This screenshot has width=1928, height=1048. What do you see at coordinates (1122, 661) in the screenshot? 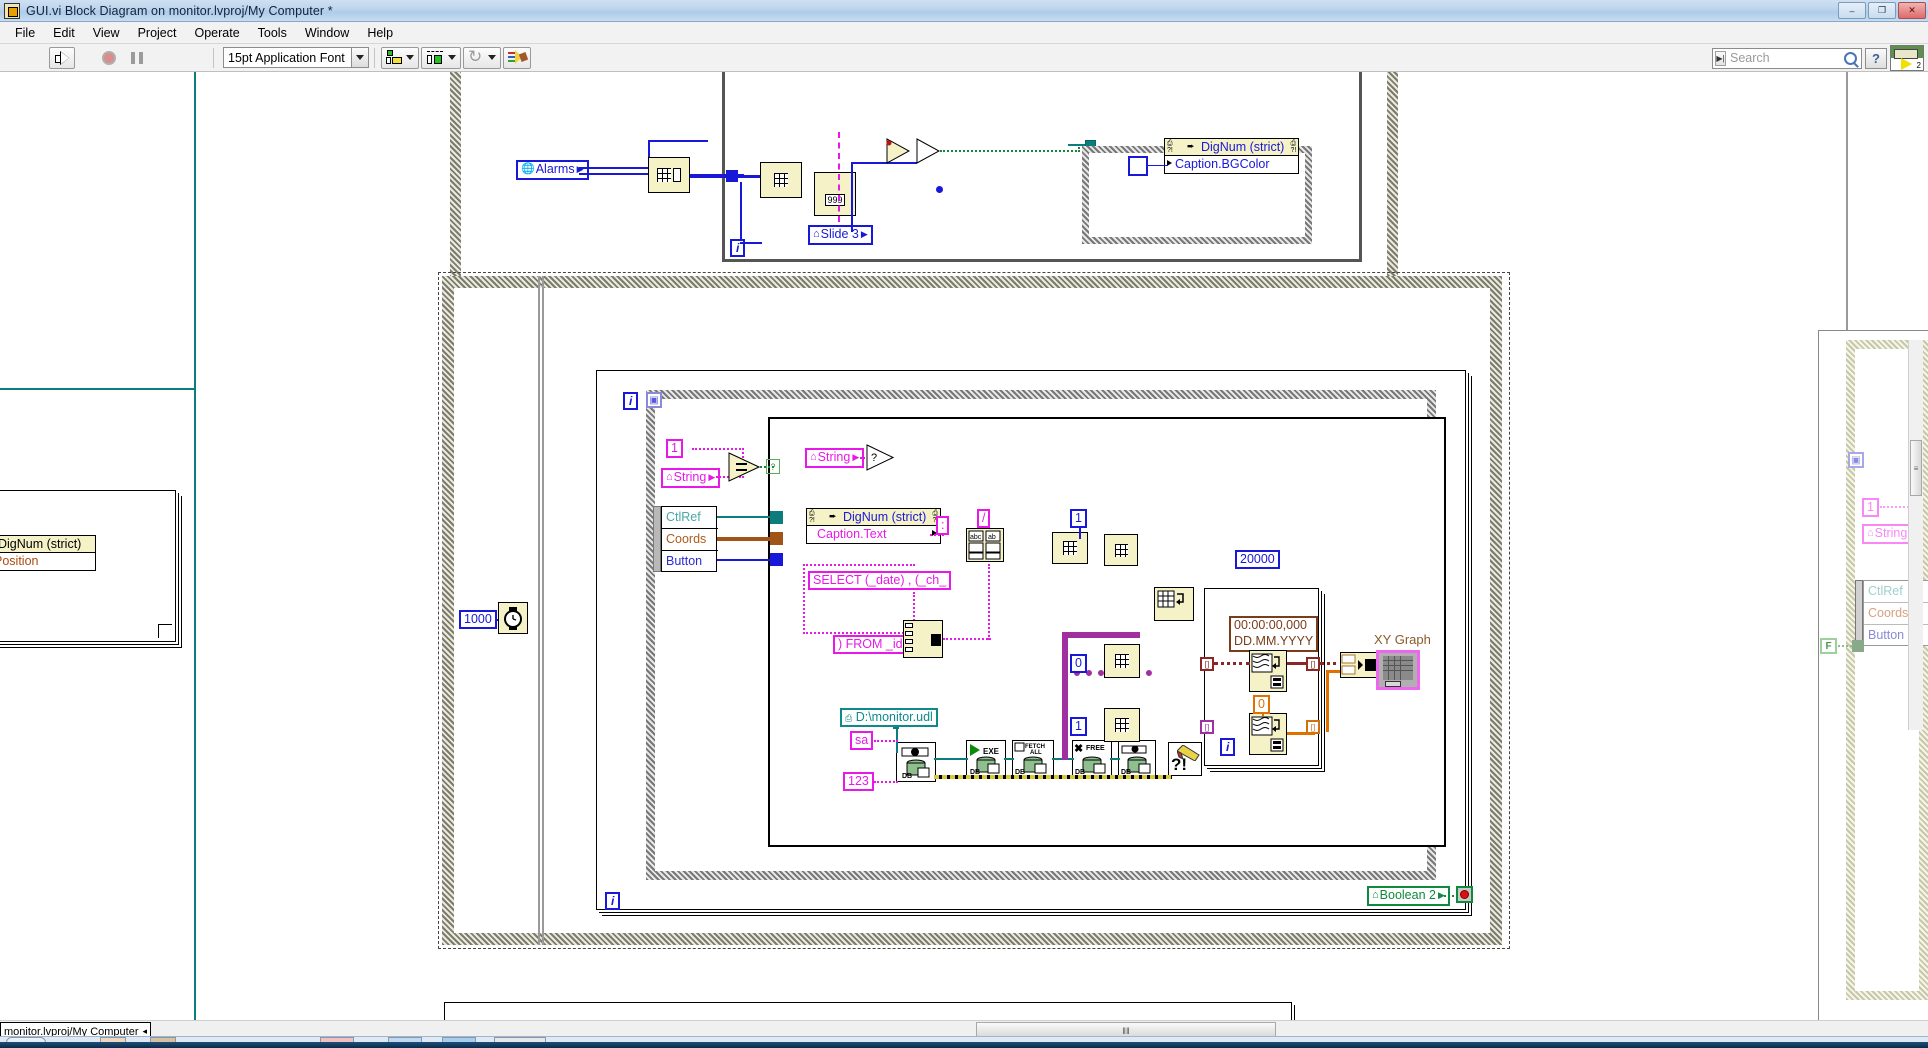
I see `index-array-node-a` at bounding box center [1122, 661].